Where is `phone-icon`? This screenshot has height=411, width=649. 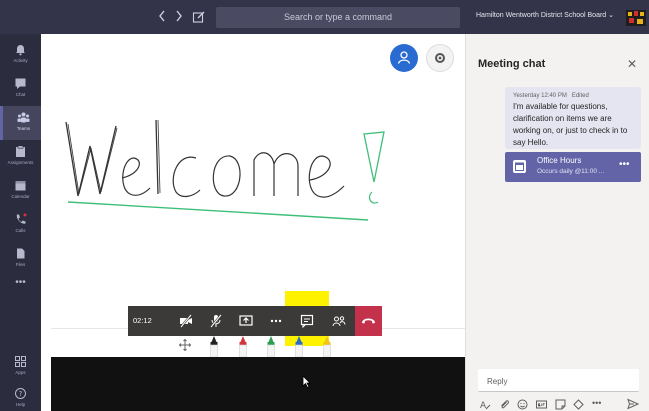 phone-icon is located at coordinates (21, 218).